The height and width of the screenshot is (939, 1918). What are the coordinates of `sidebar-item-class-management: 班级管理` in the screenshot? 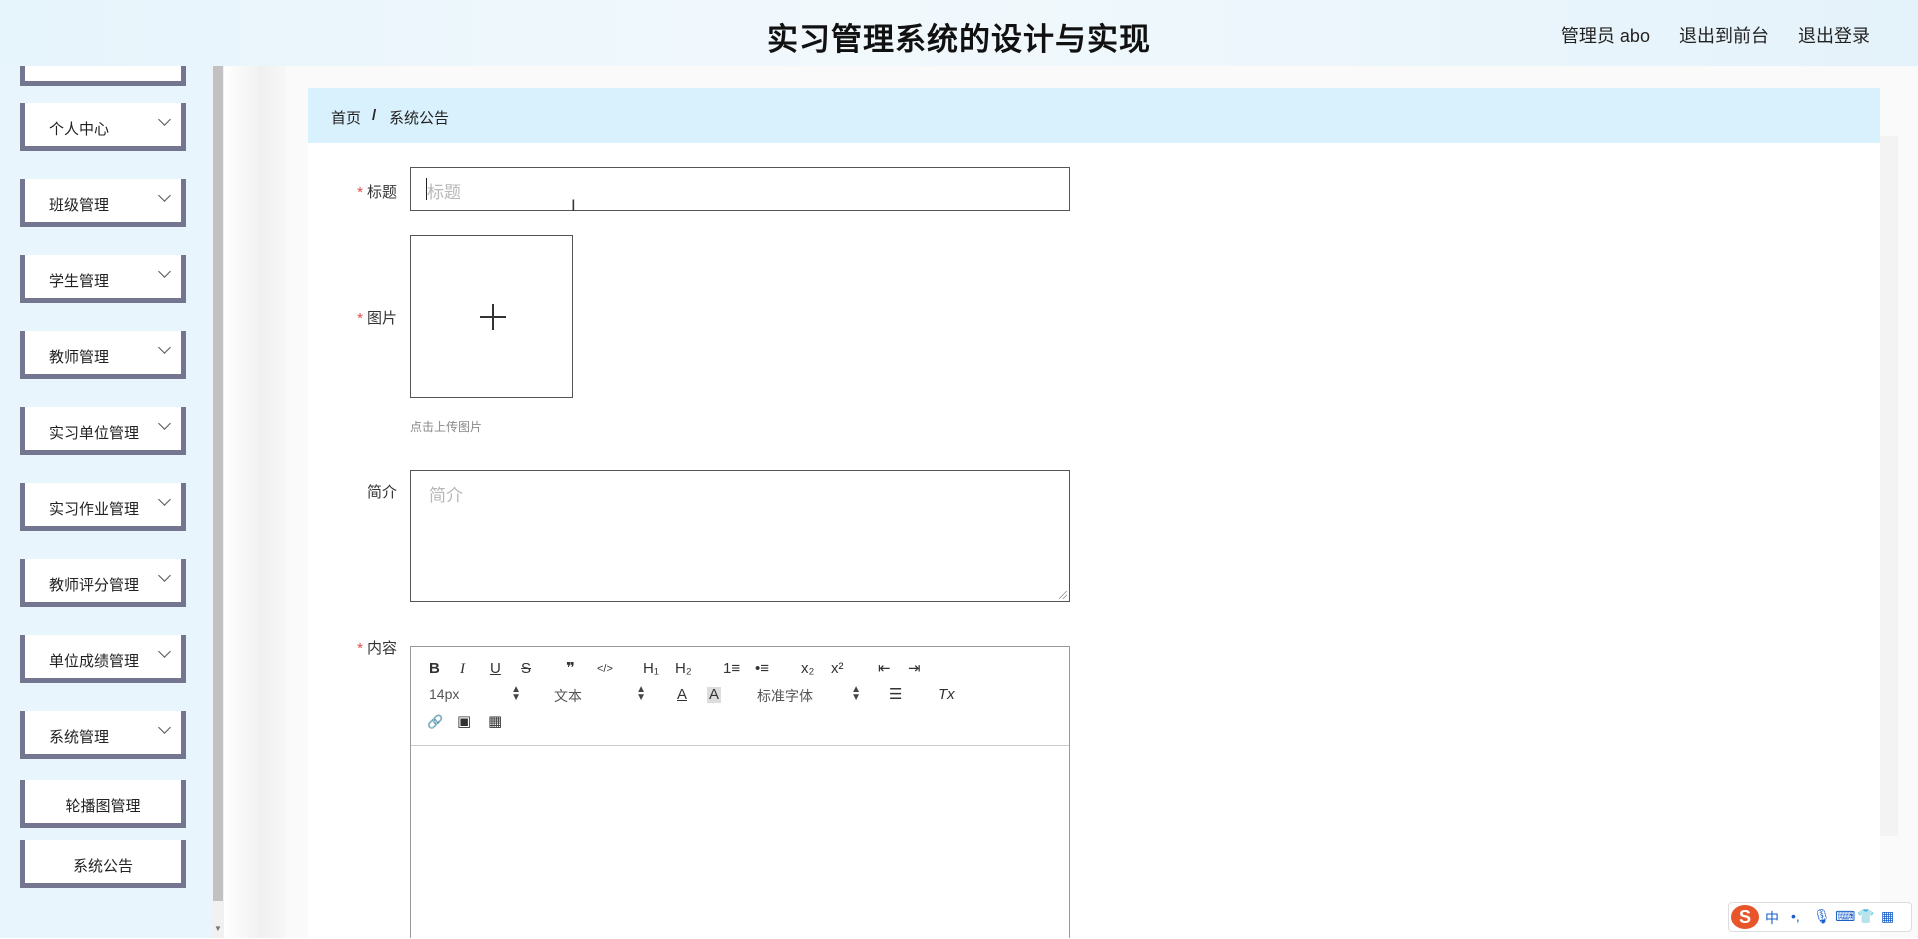 It's located at (103, 203).